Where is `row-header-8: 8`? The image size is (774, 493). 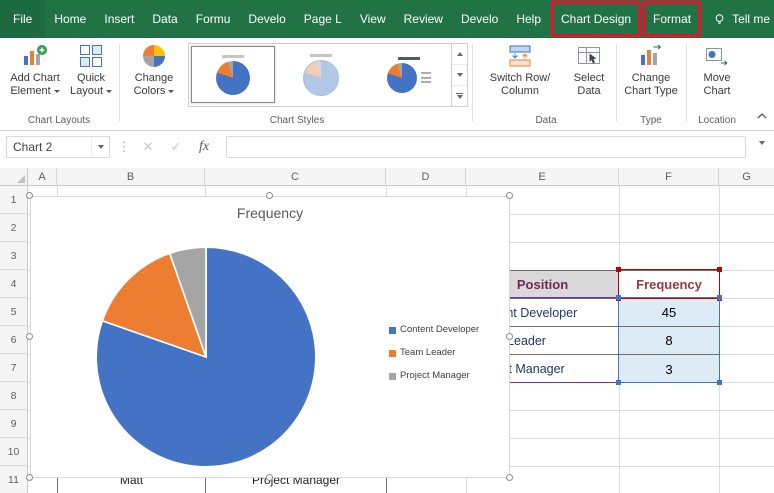 row-header-8: 8 is located at coordinates (14, 396).